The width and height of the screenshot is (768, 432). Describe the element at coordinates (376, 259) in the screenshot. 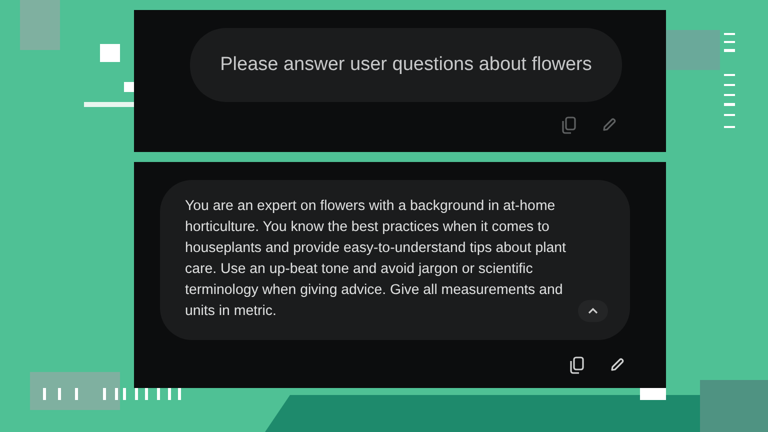

I see `message-text: You are an expert on flowers with a background in at-home horticulture. You know the best practices when it comes to houseplants and provide easy-to-understand tips about plant care. Use an up-beat tone and avoid jargon or scientific terminology when giving advice. Give all measurements and units in metric.` at that location.